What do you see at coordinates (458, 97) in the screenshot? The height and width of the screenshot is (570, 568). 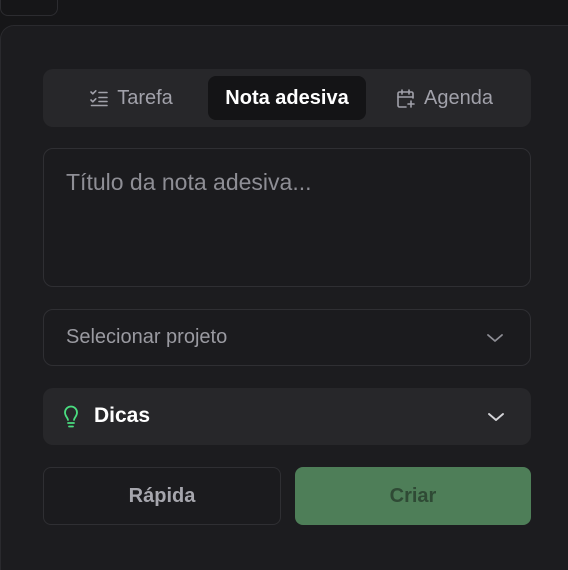 I see `tab-agenda-label: Agenda` at bounding box center [458, 97].